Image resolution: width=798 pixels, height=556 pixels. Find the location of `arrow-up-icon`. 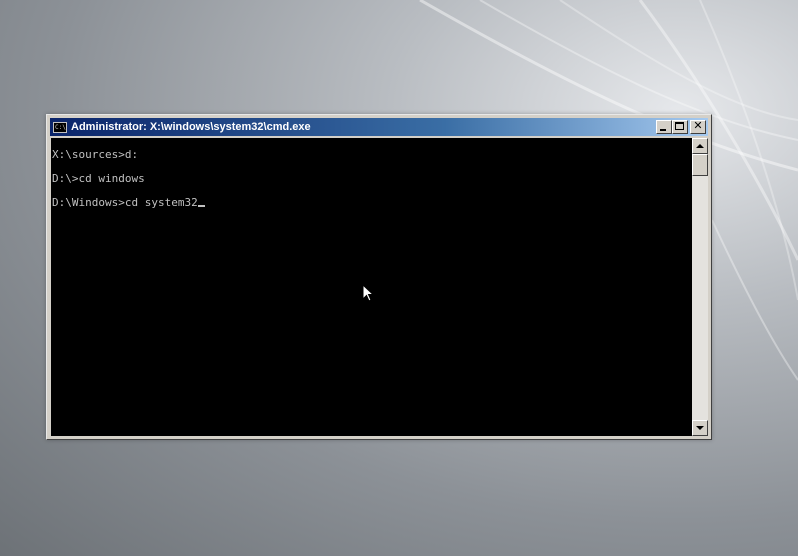

arrow-up-icon is located at coordinates (700, 146).